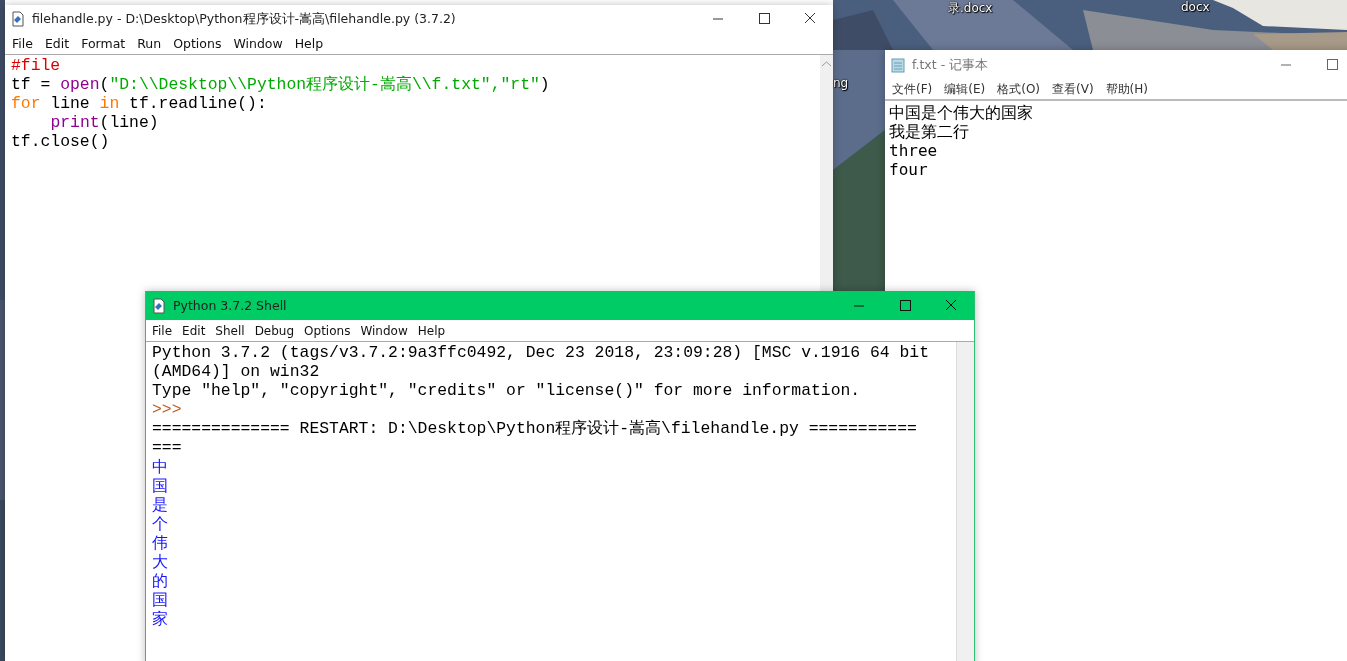  I want to click on code-line: tf.close(), so click(61, 141).